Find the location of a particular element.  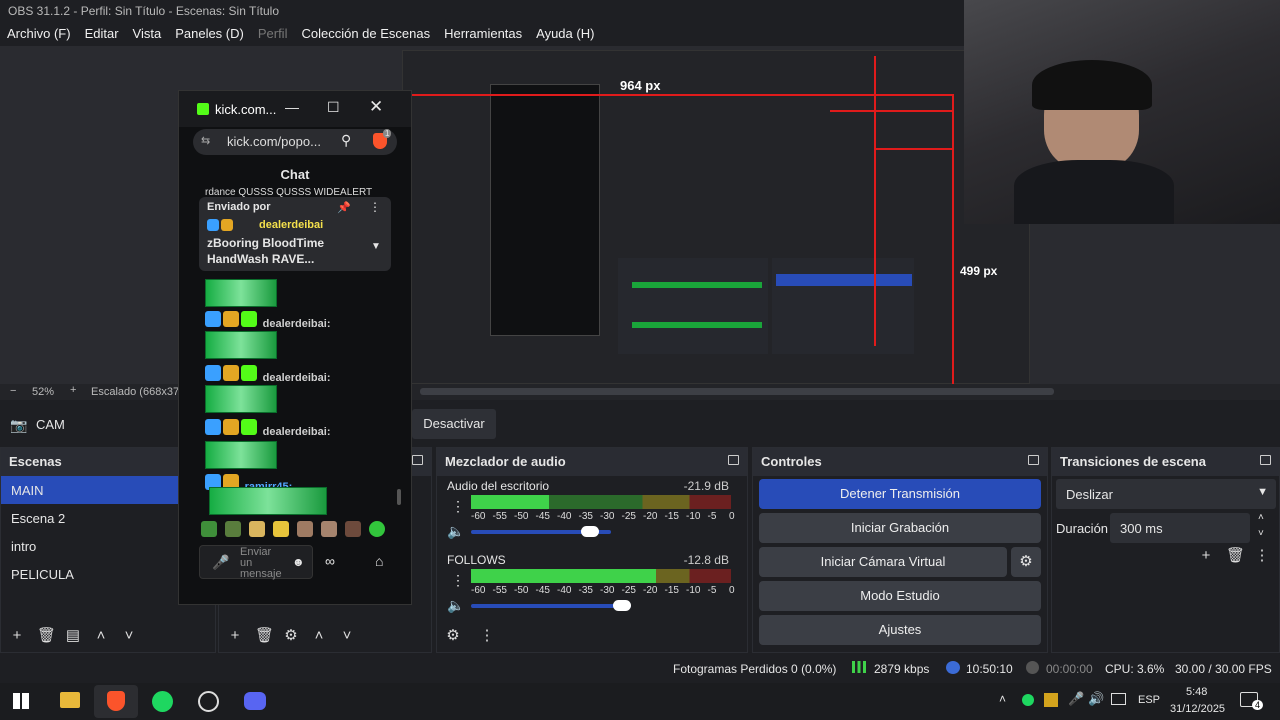

menu-coleccion: Colección de Escenas is located at coordinates (369, 34).